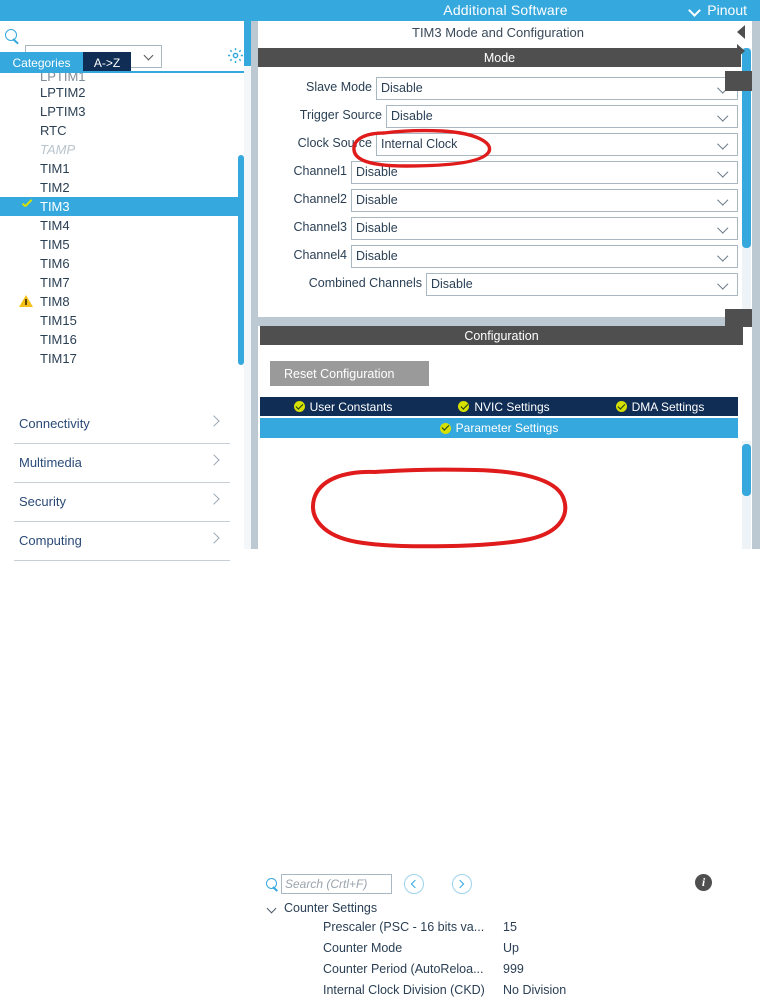 The height and width of the screenshot is (1001, 760). I want to click on channel4-select: Disable, so click(544, 256).